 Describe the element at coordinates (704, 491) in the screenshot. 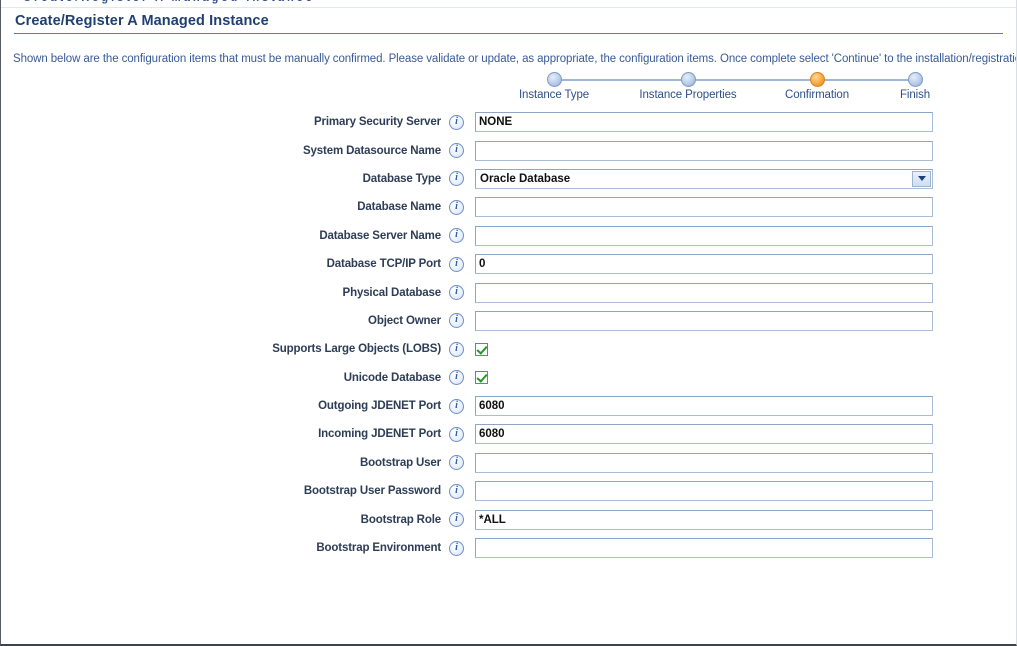

I see `input-bootstrap-user-password` at that location.